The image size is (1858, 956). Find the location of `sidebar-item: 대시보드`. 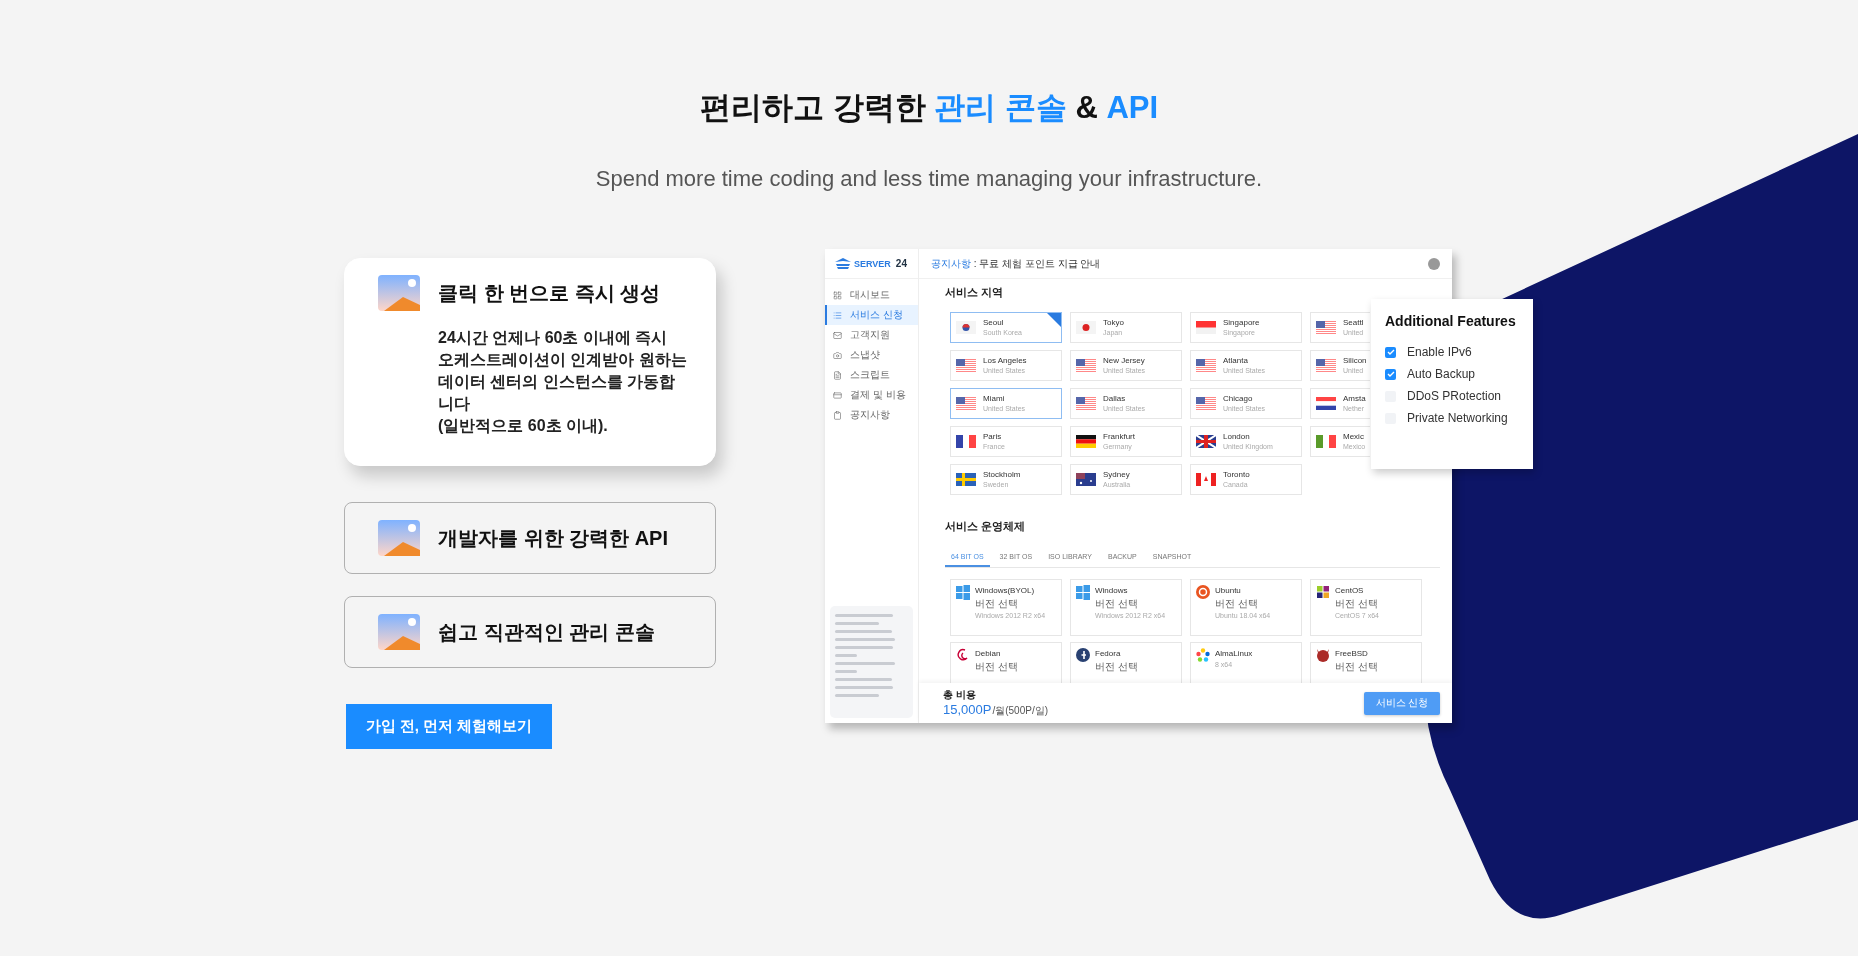

sidebar-item: 대시보드 is located at coordinates (871, 295).